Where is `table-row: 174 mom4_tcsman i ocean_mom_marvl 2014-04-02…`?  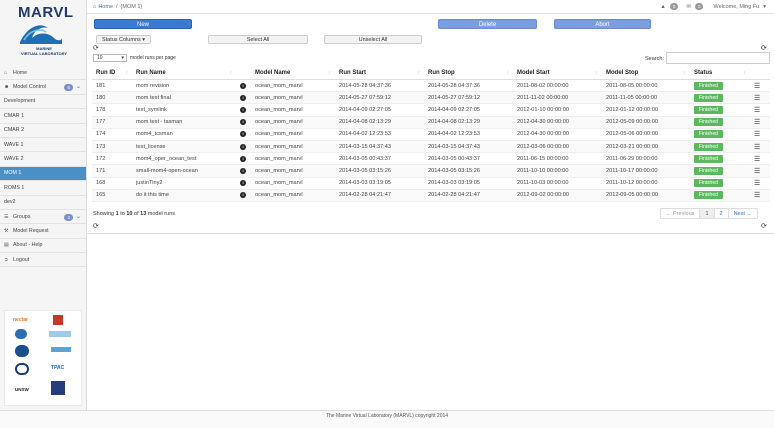
table-row: 174 mom4_tcsman i ocean_mom_marvl 2014-04-02… is located at coordinates (431, 134).